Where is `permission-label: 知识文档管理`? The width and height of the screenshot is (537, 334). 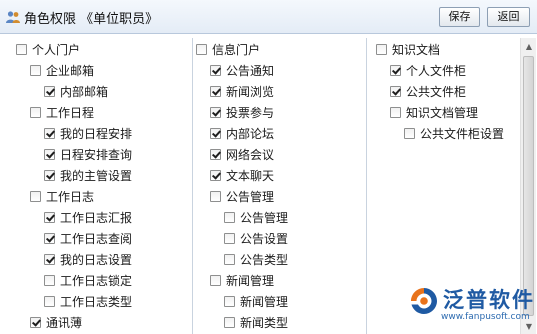
permission-label: 知识文档管理 is located at coordinates (442, 112).